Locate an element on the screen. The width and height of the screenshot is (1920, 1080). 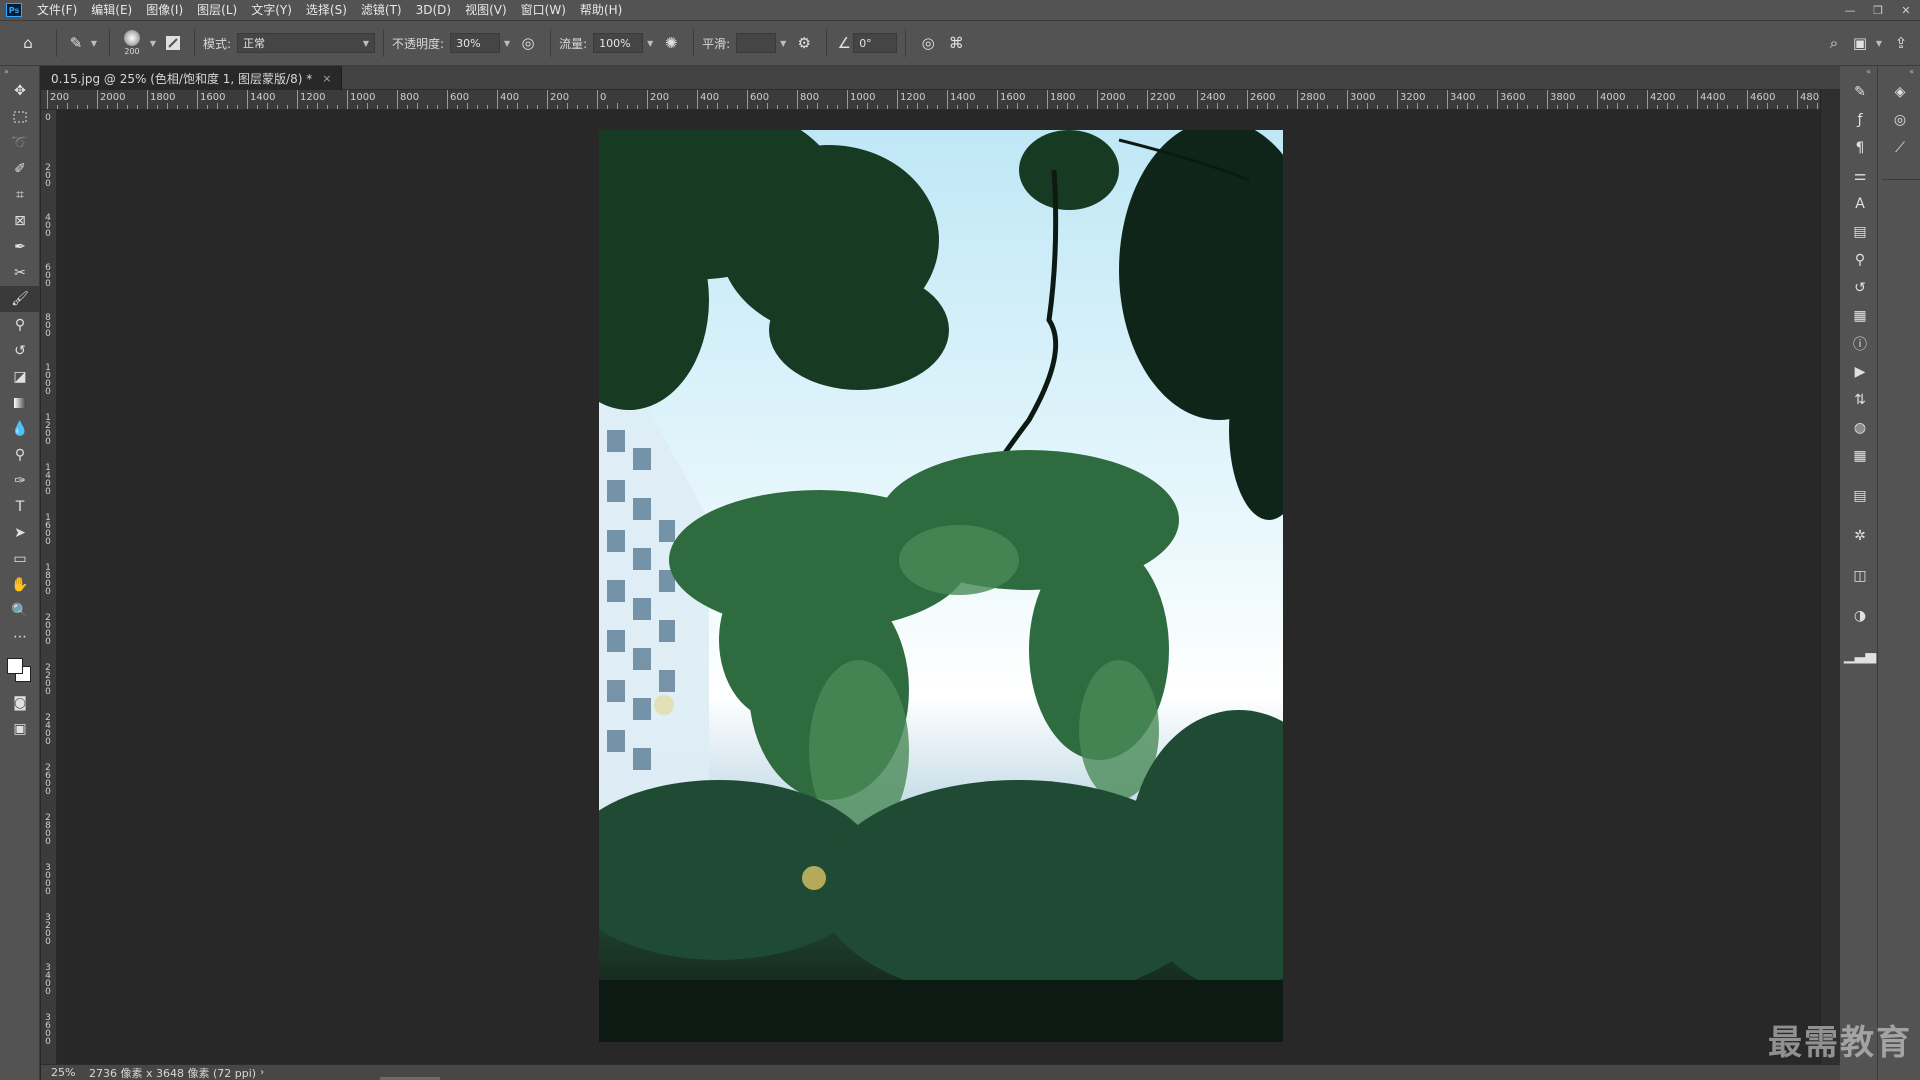
marquee-tool-icon is located at coordinates (20, 117).